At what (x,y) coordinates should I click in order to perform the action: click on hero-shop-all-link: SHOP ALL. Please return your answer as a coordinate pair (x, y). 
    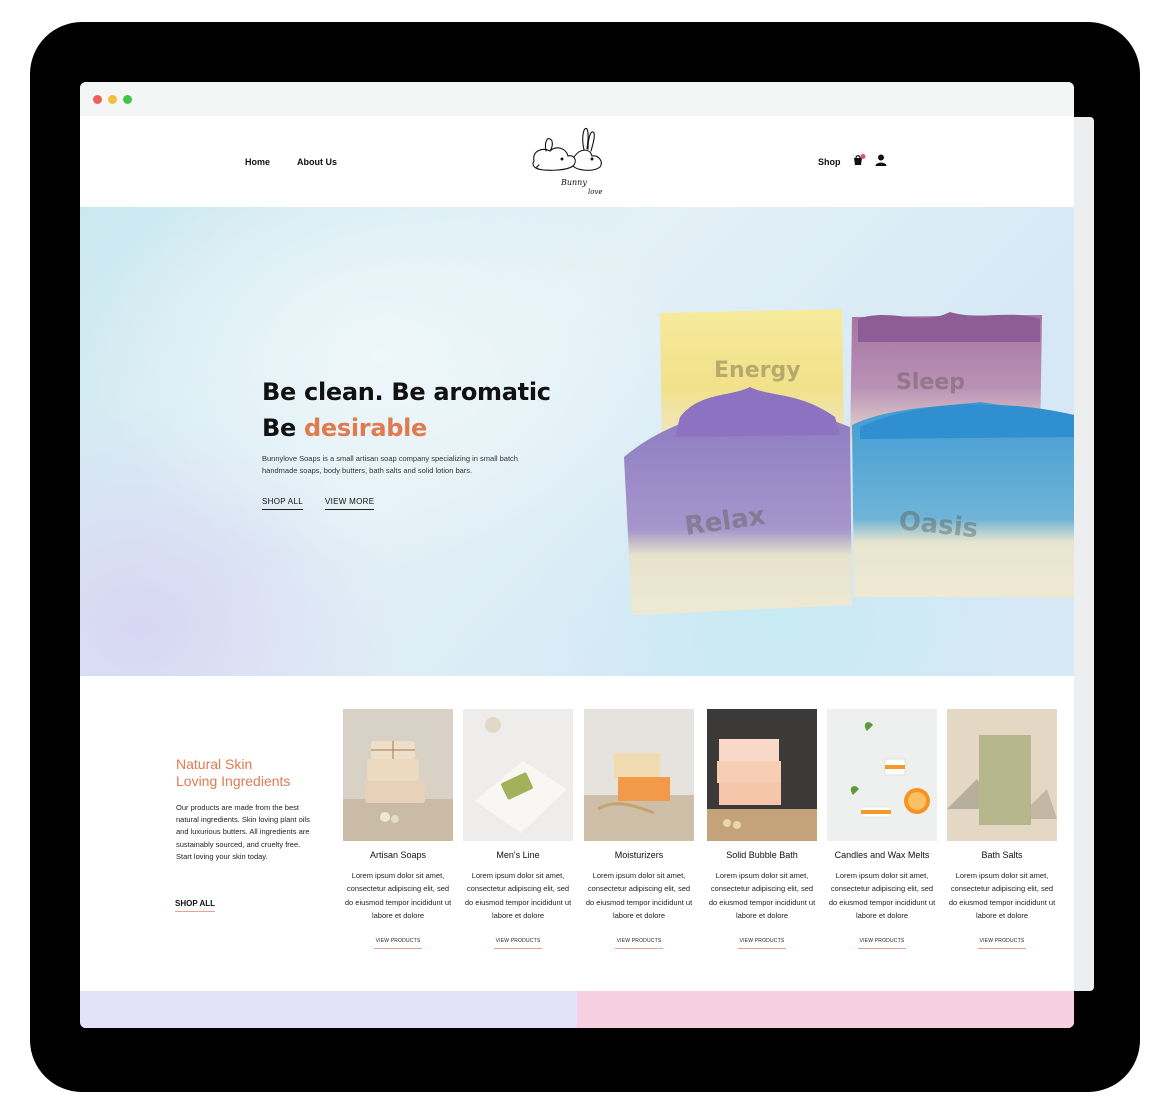
    Looking at the image, I should click on (282, 503).